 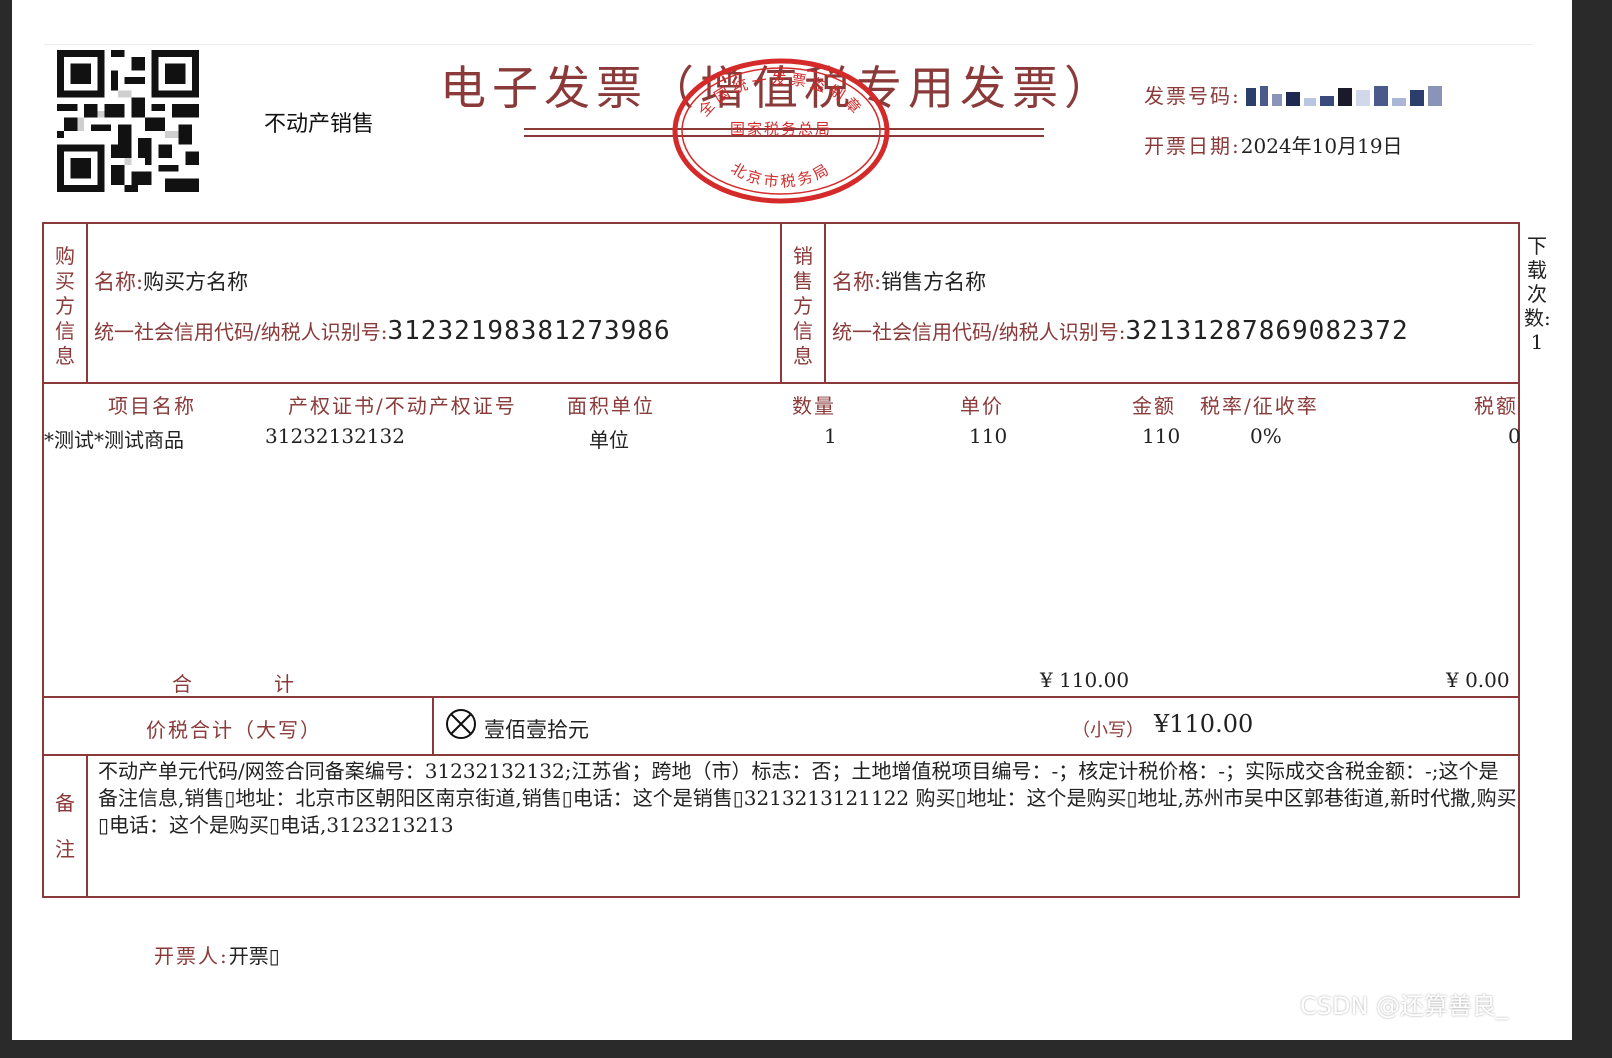 I want to click on buyer-name-value: 购买方名称, so click(x=196, y=282).